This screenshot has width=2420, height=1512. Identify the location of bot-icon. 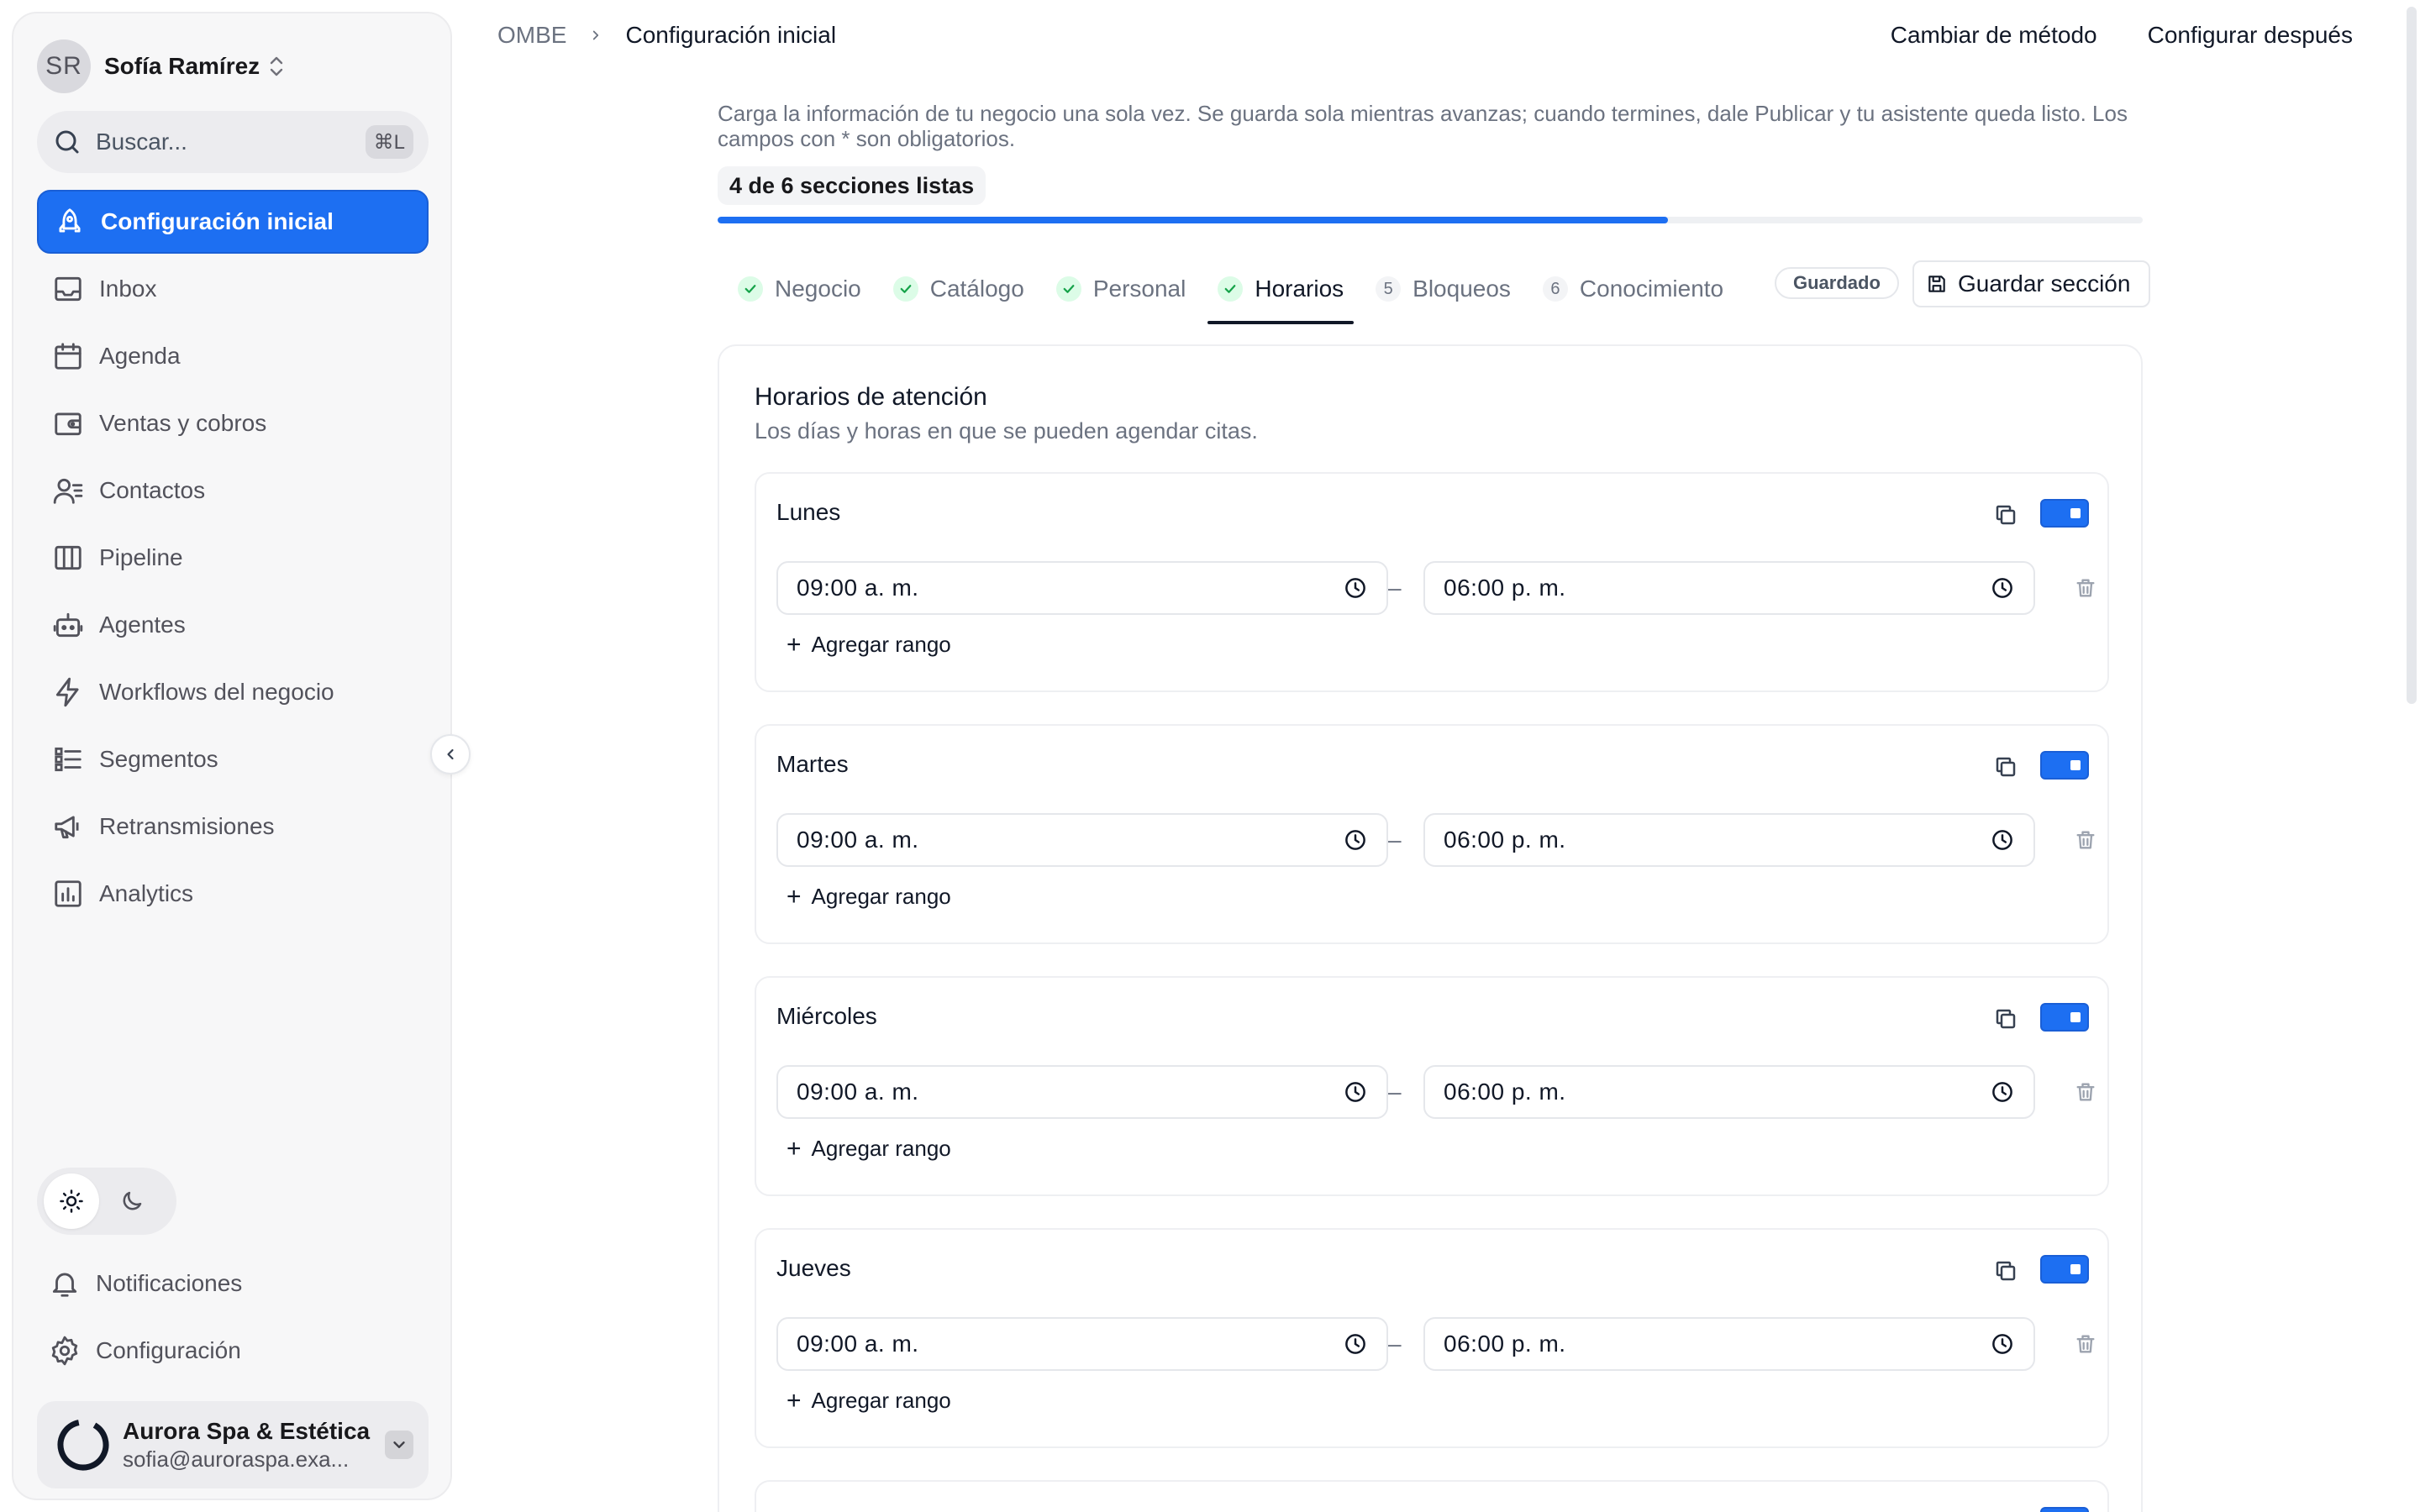
(68, 625).